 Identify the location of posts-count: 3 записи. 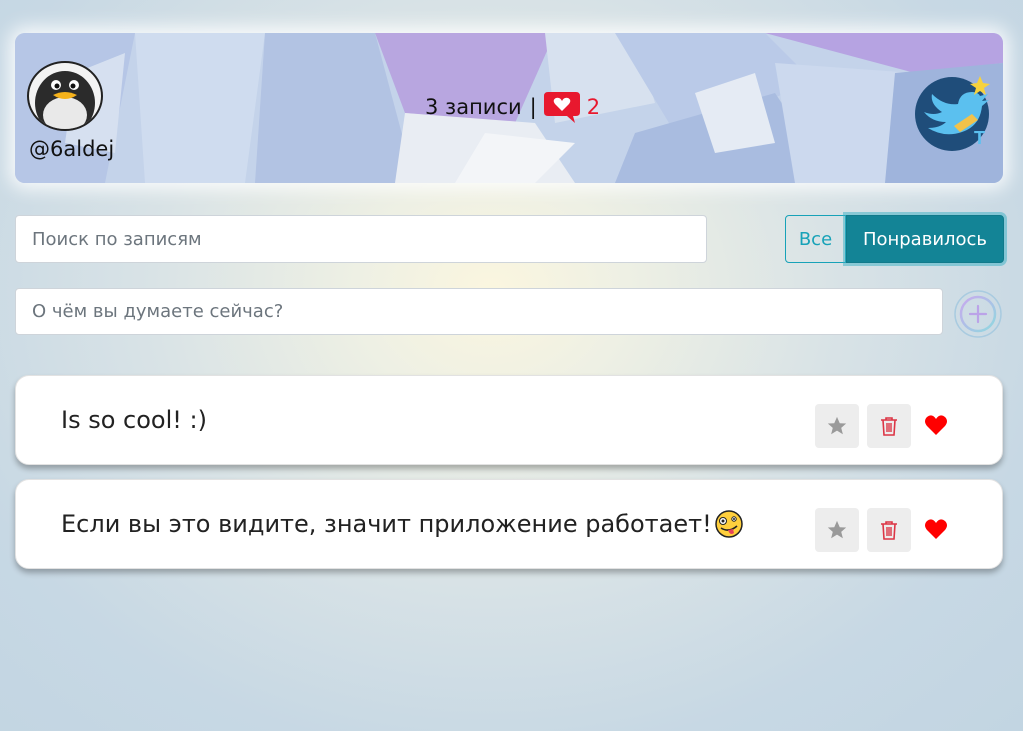
(473, 107).